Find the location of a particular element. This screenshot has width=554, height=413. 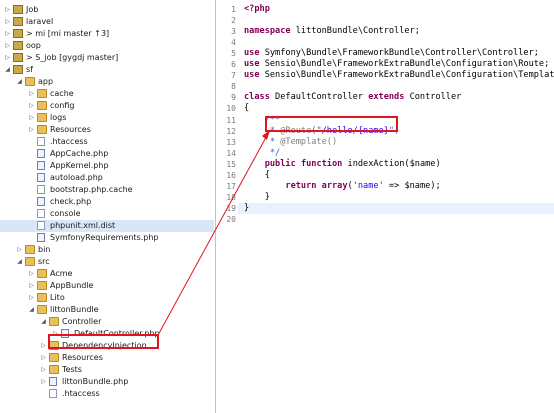

annotation-arrow is located at coordinates (213, 233).